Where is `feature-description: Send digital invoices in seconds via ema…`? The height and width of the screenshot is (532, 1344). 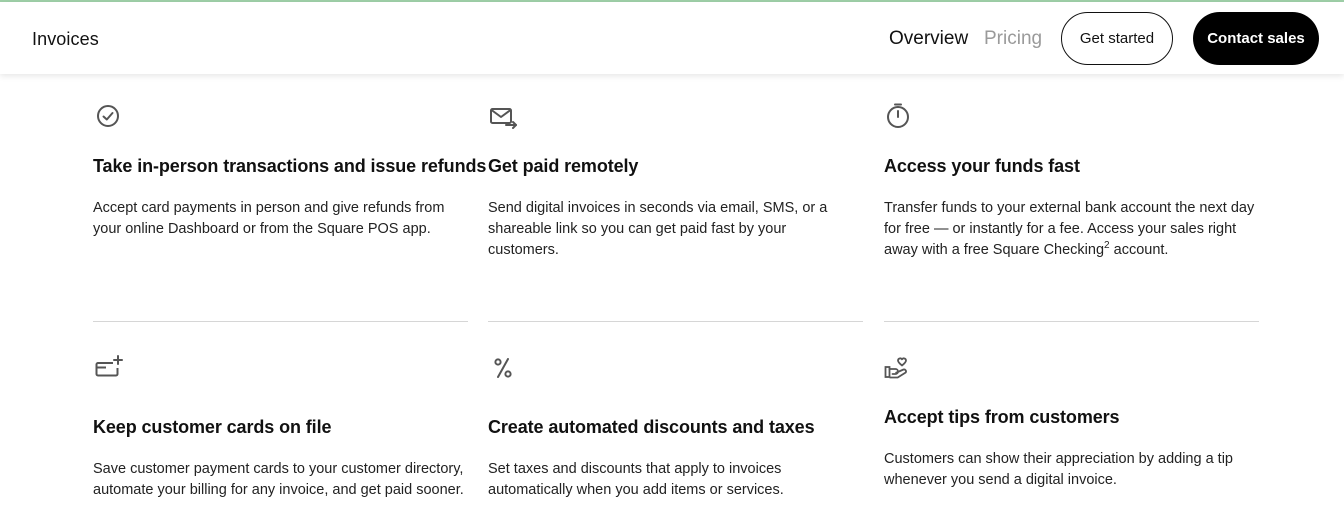 feature-description: Send digital invoices in seconds via ema… is located at coordinates (658, 229).